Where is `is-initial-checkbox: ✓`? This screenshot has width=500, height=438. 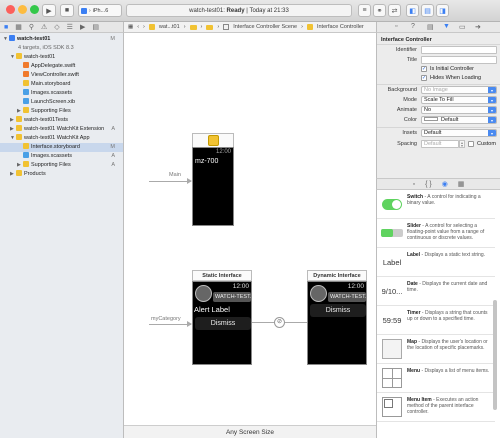 is-initial-checkbox: ✓ is located at coordinates (424, 69).